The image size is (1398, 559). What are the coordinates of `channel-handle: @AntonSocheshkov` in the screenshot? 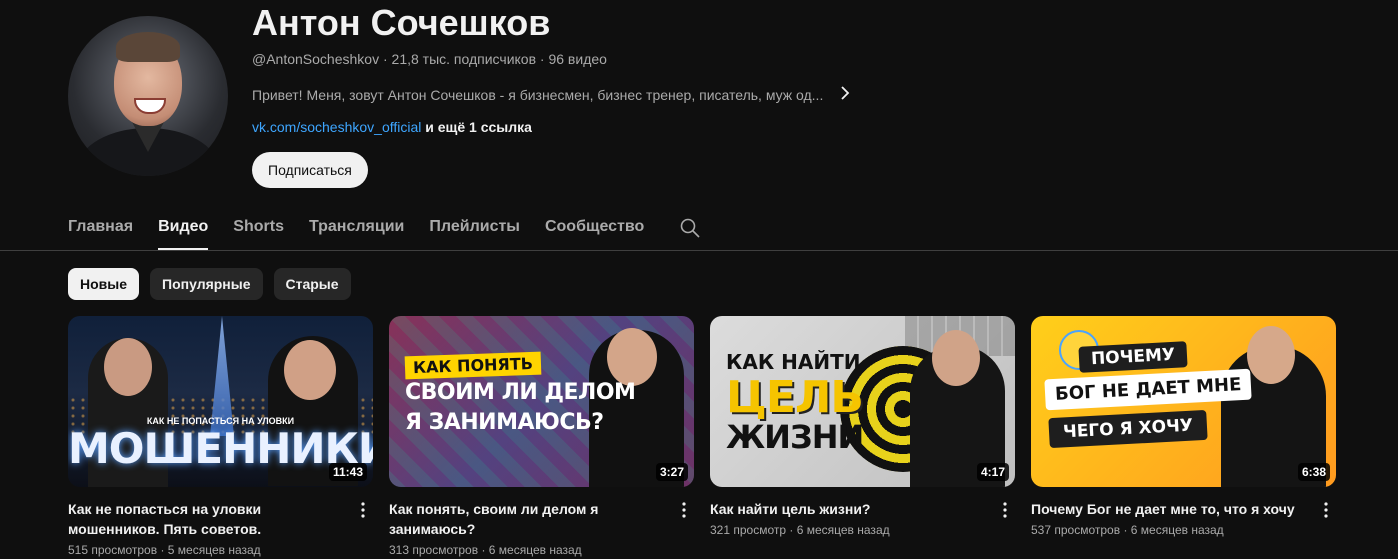 It's located at (316, 59).